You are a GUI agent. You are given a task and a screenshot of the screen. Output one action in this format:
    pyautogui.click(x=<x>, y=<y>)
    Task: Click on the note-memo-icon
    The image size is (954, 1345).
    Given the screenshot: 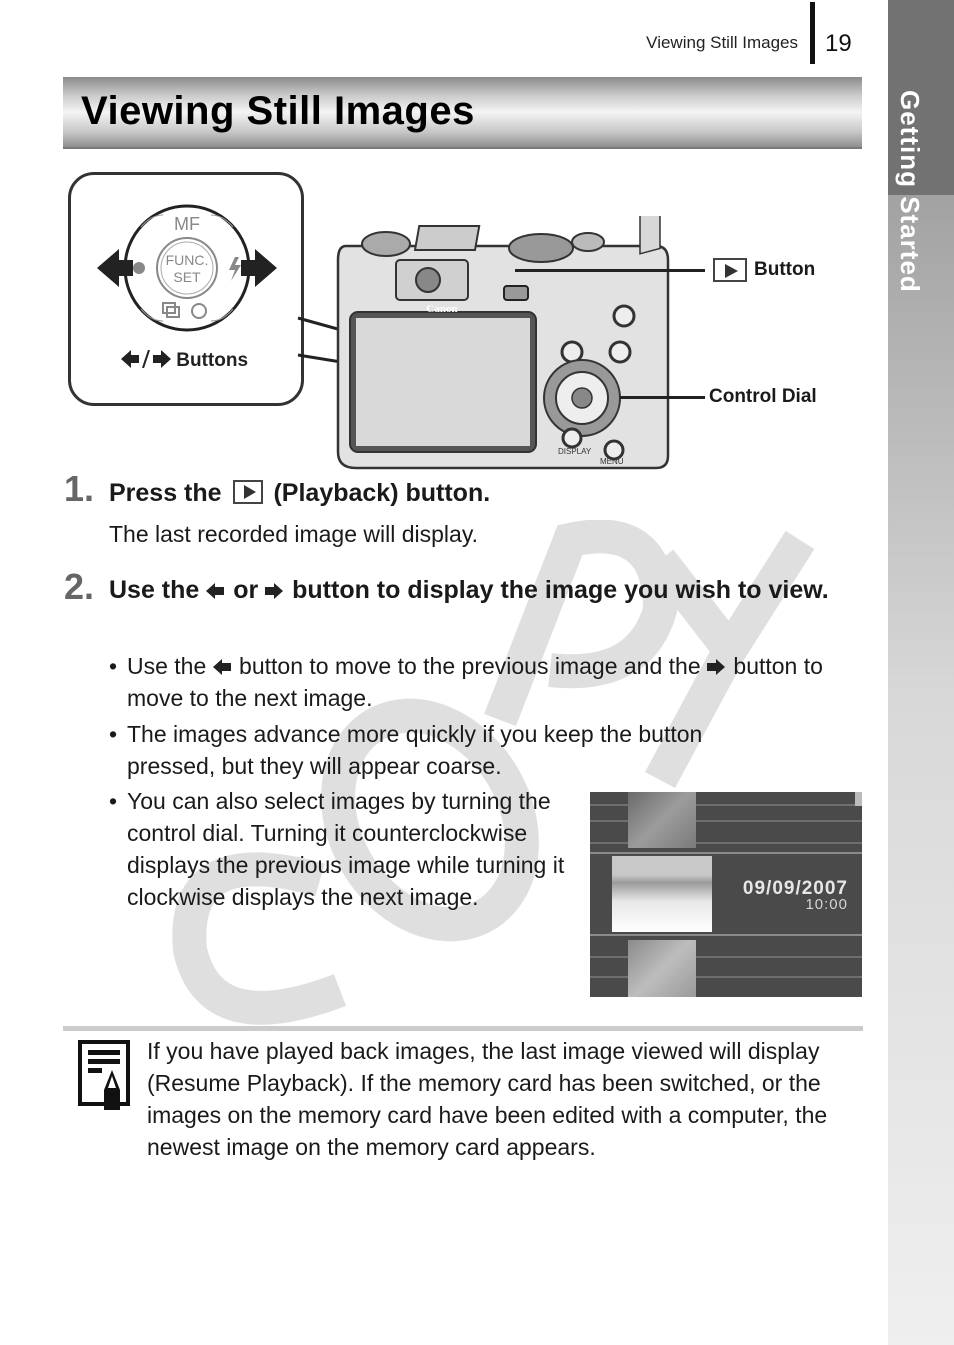 What is the action you would take?
    pyautogui.click(x=104, y=1075)
    